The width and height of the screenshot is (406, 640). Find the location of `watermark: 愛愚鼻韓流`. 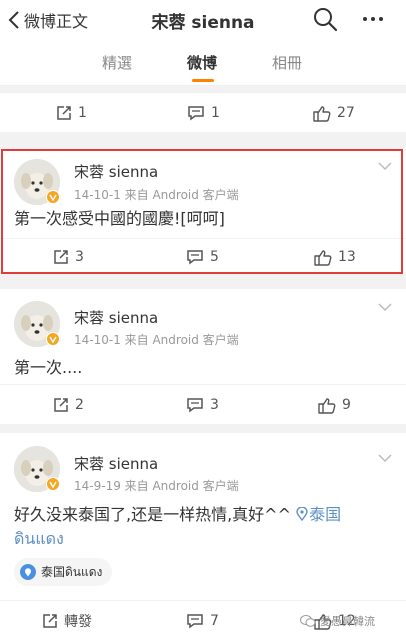

watermark: 愛愚鼻韓流 is located at coordinates (337, 621).